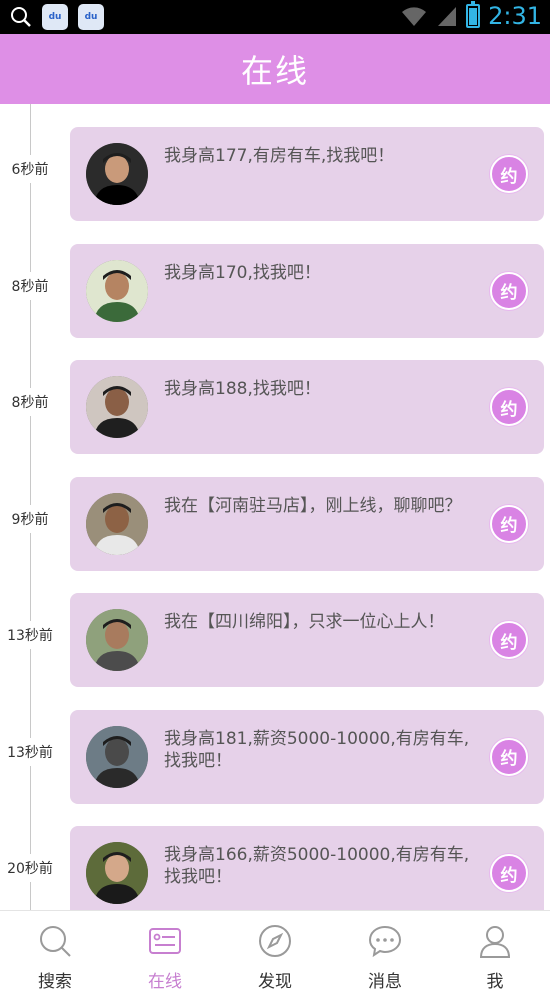  I want to click on timestamp: 6秒前, so click(30, 169).